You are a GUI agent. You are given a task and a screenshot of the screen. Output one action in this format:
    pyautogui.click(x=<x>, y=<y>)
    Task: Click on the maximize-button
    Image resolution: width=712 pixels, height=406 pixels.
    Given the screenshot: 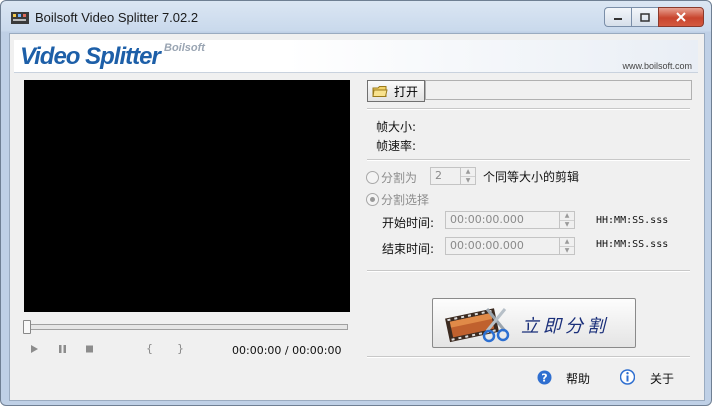 What is the action you would take?
    pyautogui.click(x=644, y=17)
    